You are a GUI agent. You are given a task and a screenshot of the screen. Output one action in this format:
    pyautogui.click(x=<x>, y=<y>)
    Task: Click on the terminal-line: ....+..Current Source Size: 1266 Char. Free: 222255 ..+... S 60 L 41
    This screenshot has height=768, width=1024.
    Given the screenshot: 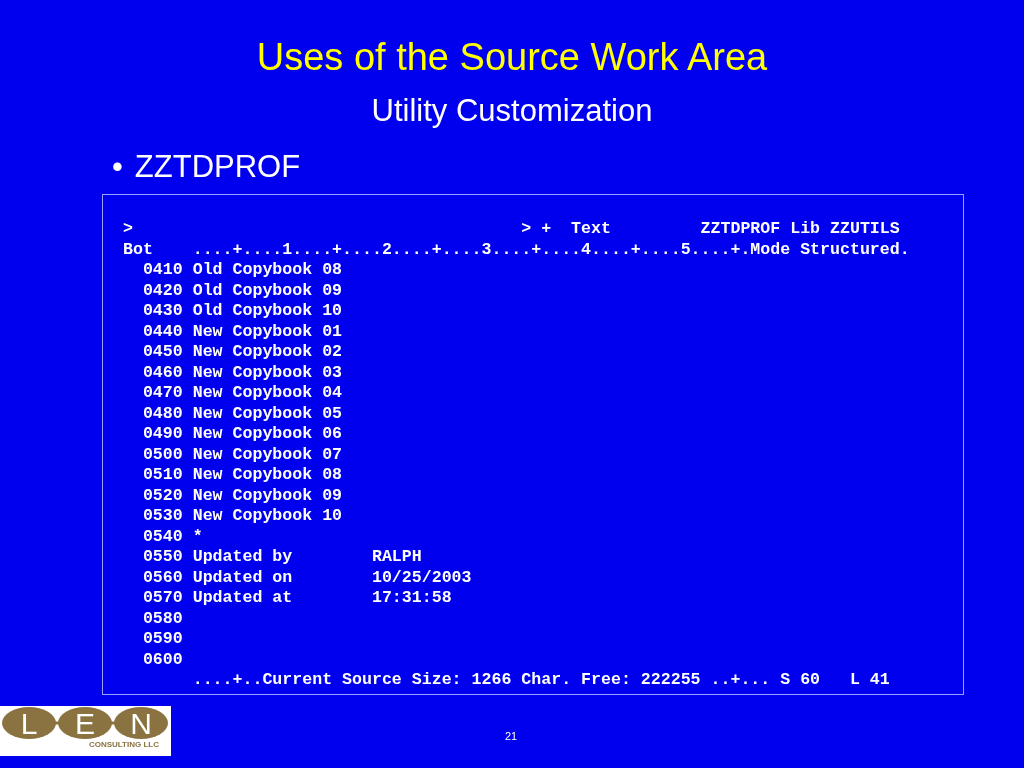 What is the action you would take?
    pyautogui.click(x=541, y=680)
    